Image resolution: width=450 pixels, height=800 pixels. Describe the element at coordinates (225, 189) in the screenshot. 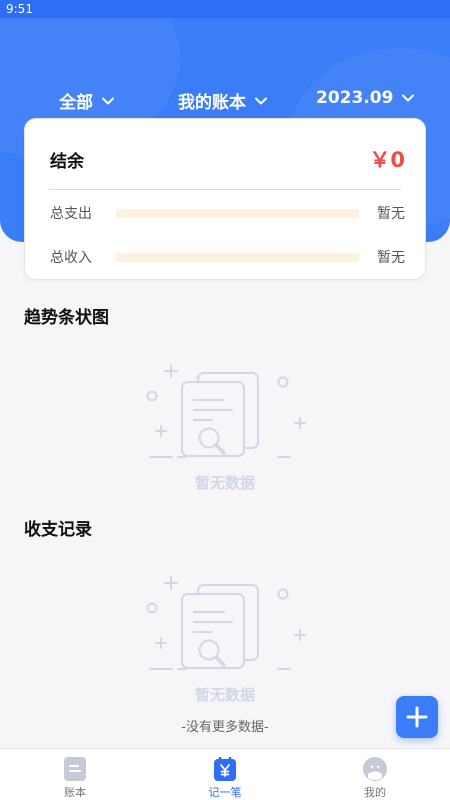

I see `divider` at that location.